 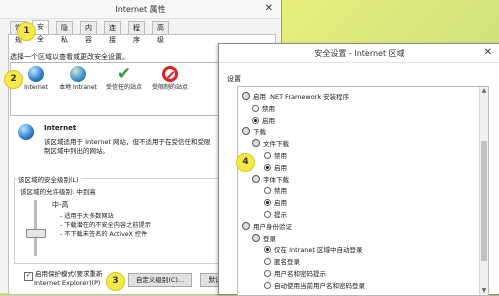 What do you see at coordinates (87, 216) in the screenshot?
I see `level-point: - 适用于大多数网站` at bounding box center [87, 216].